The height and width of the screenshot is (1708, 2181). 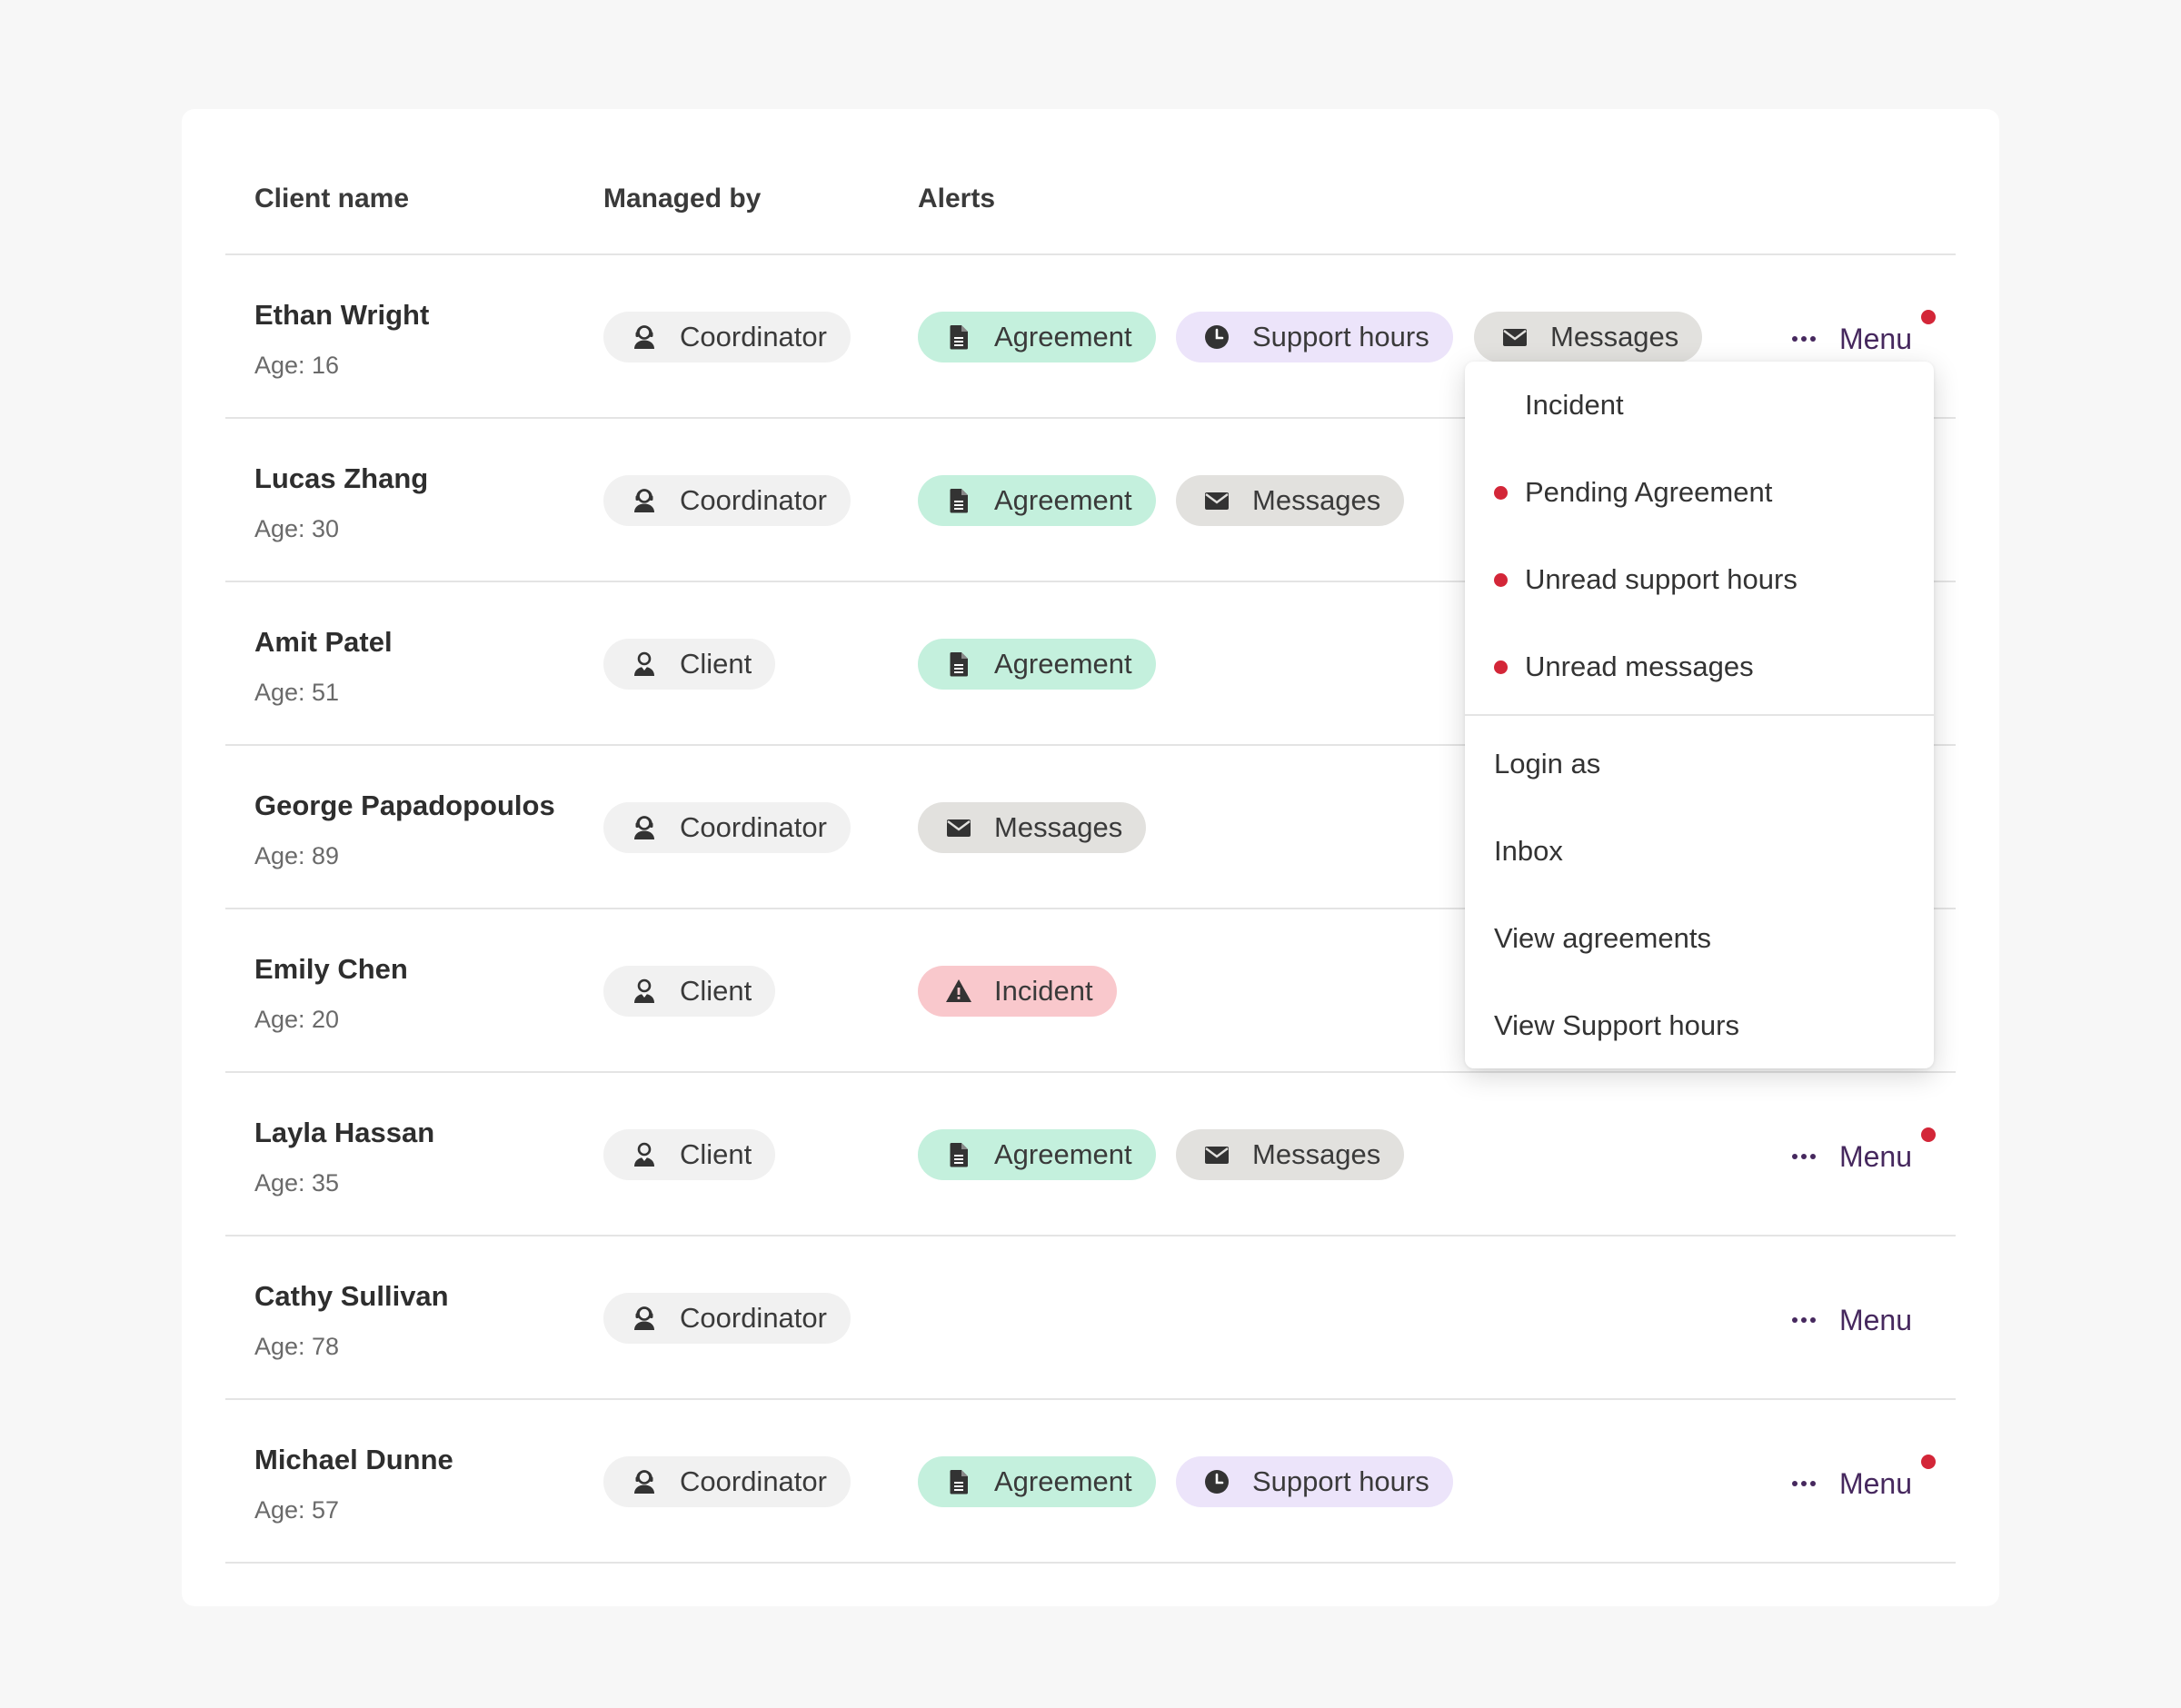 What do you see at coordinates (331, 969) in the screenshot?
I see `client-name: Emily Chen` at bounding box center [331, 969].